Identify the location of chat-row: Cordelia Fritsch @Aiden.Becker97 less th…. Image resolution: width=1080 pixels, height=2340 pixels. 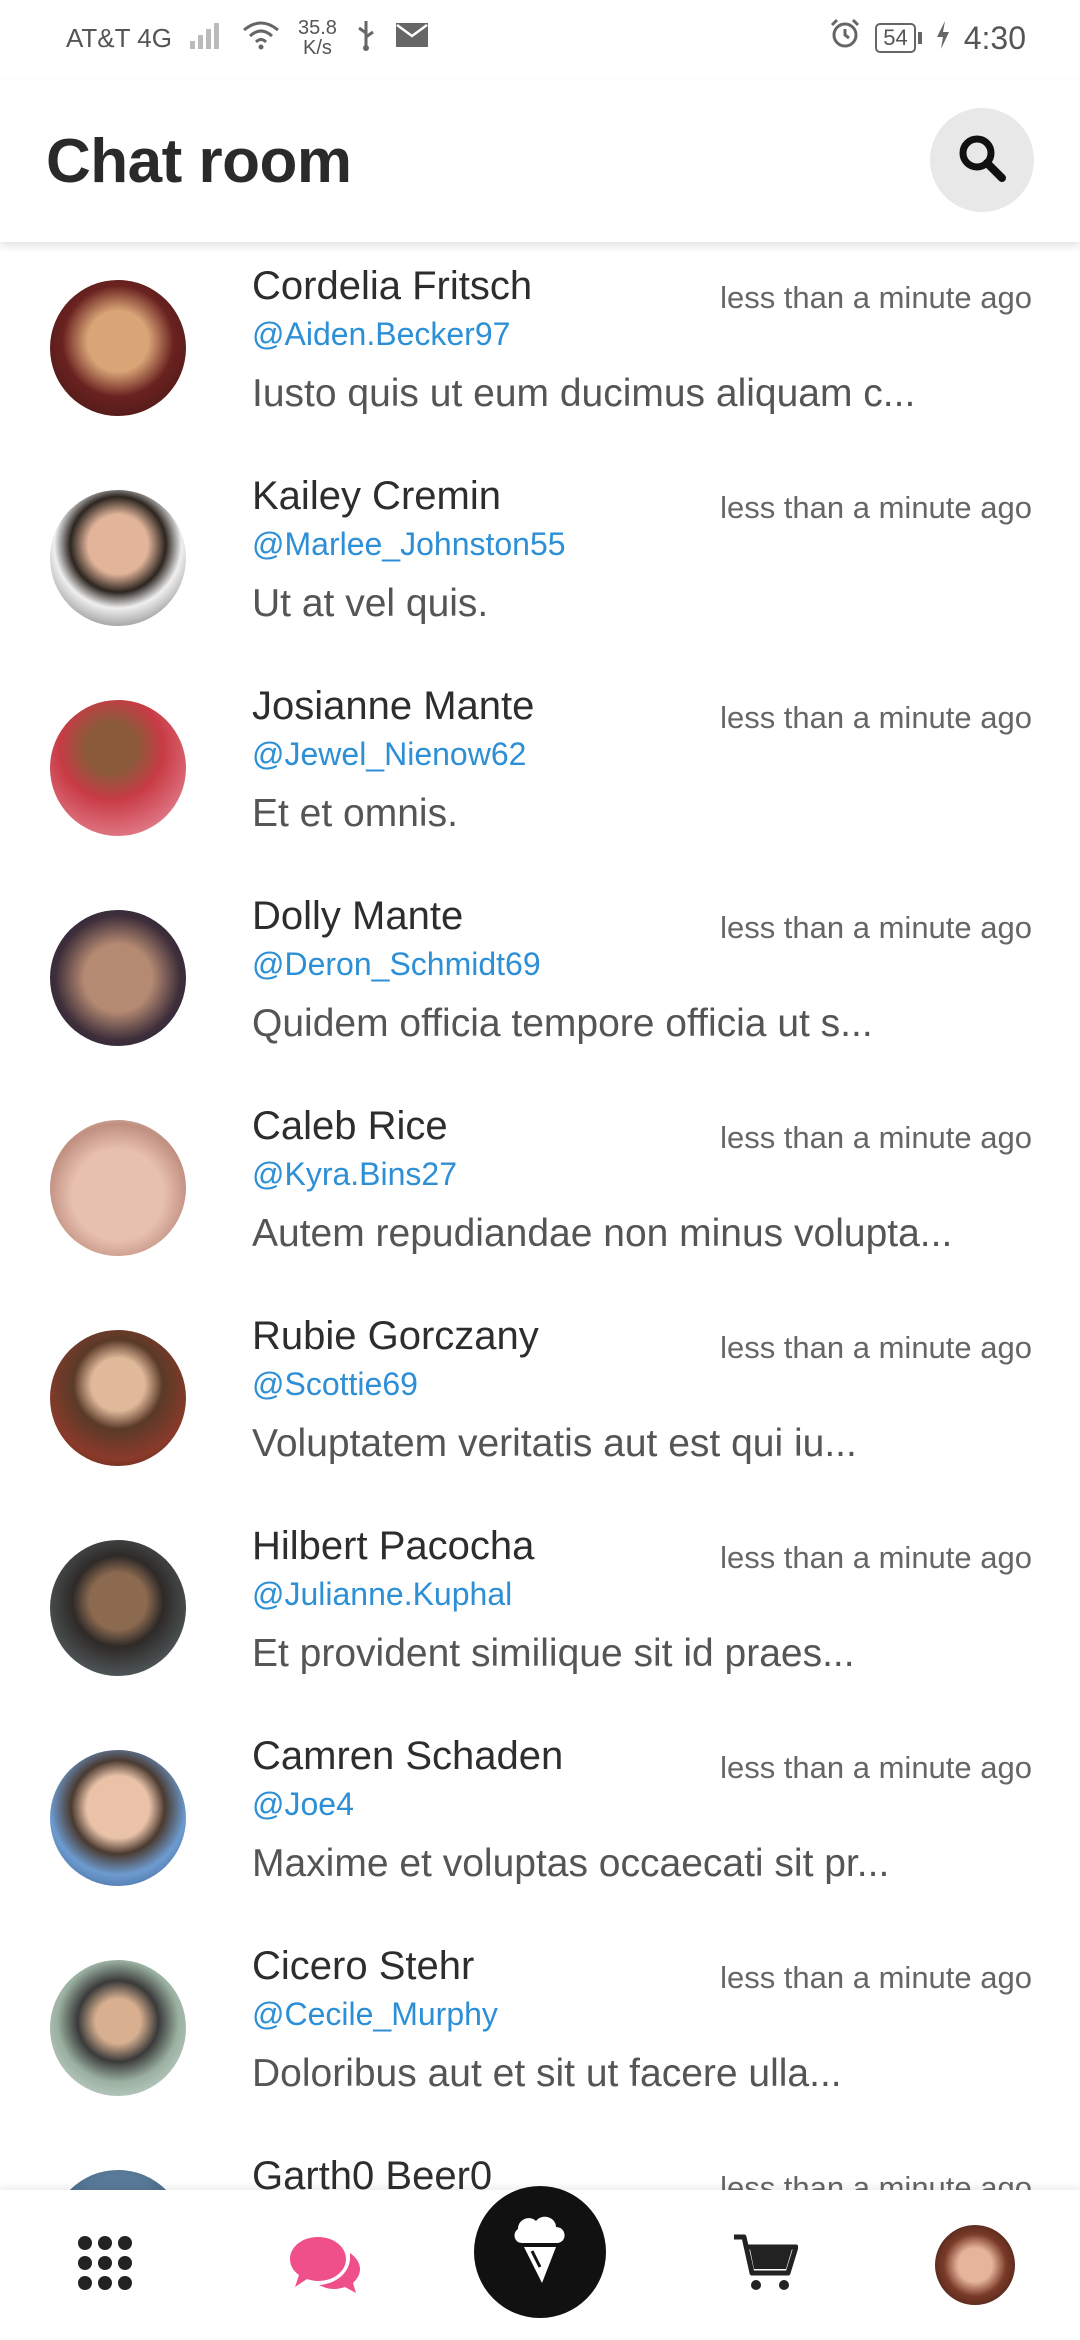
(540, 347).